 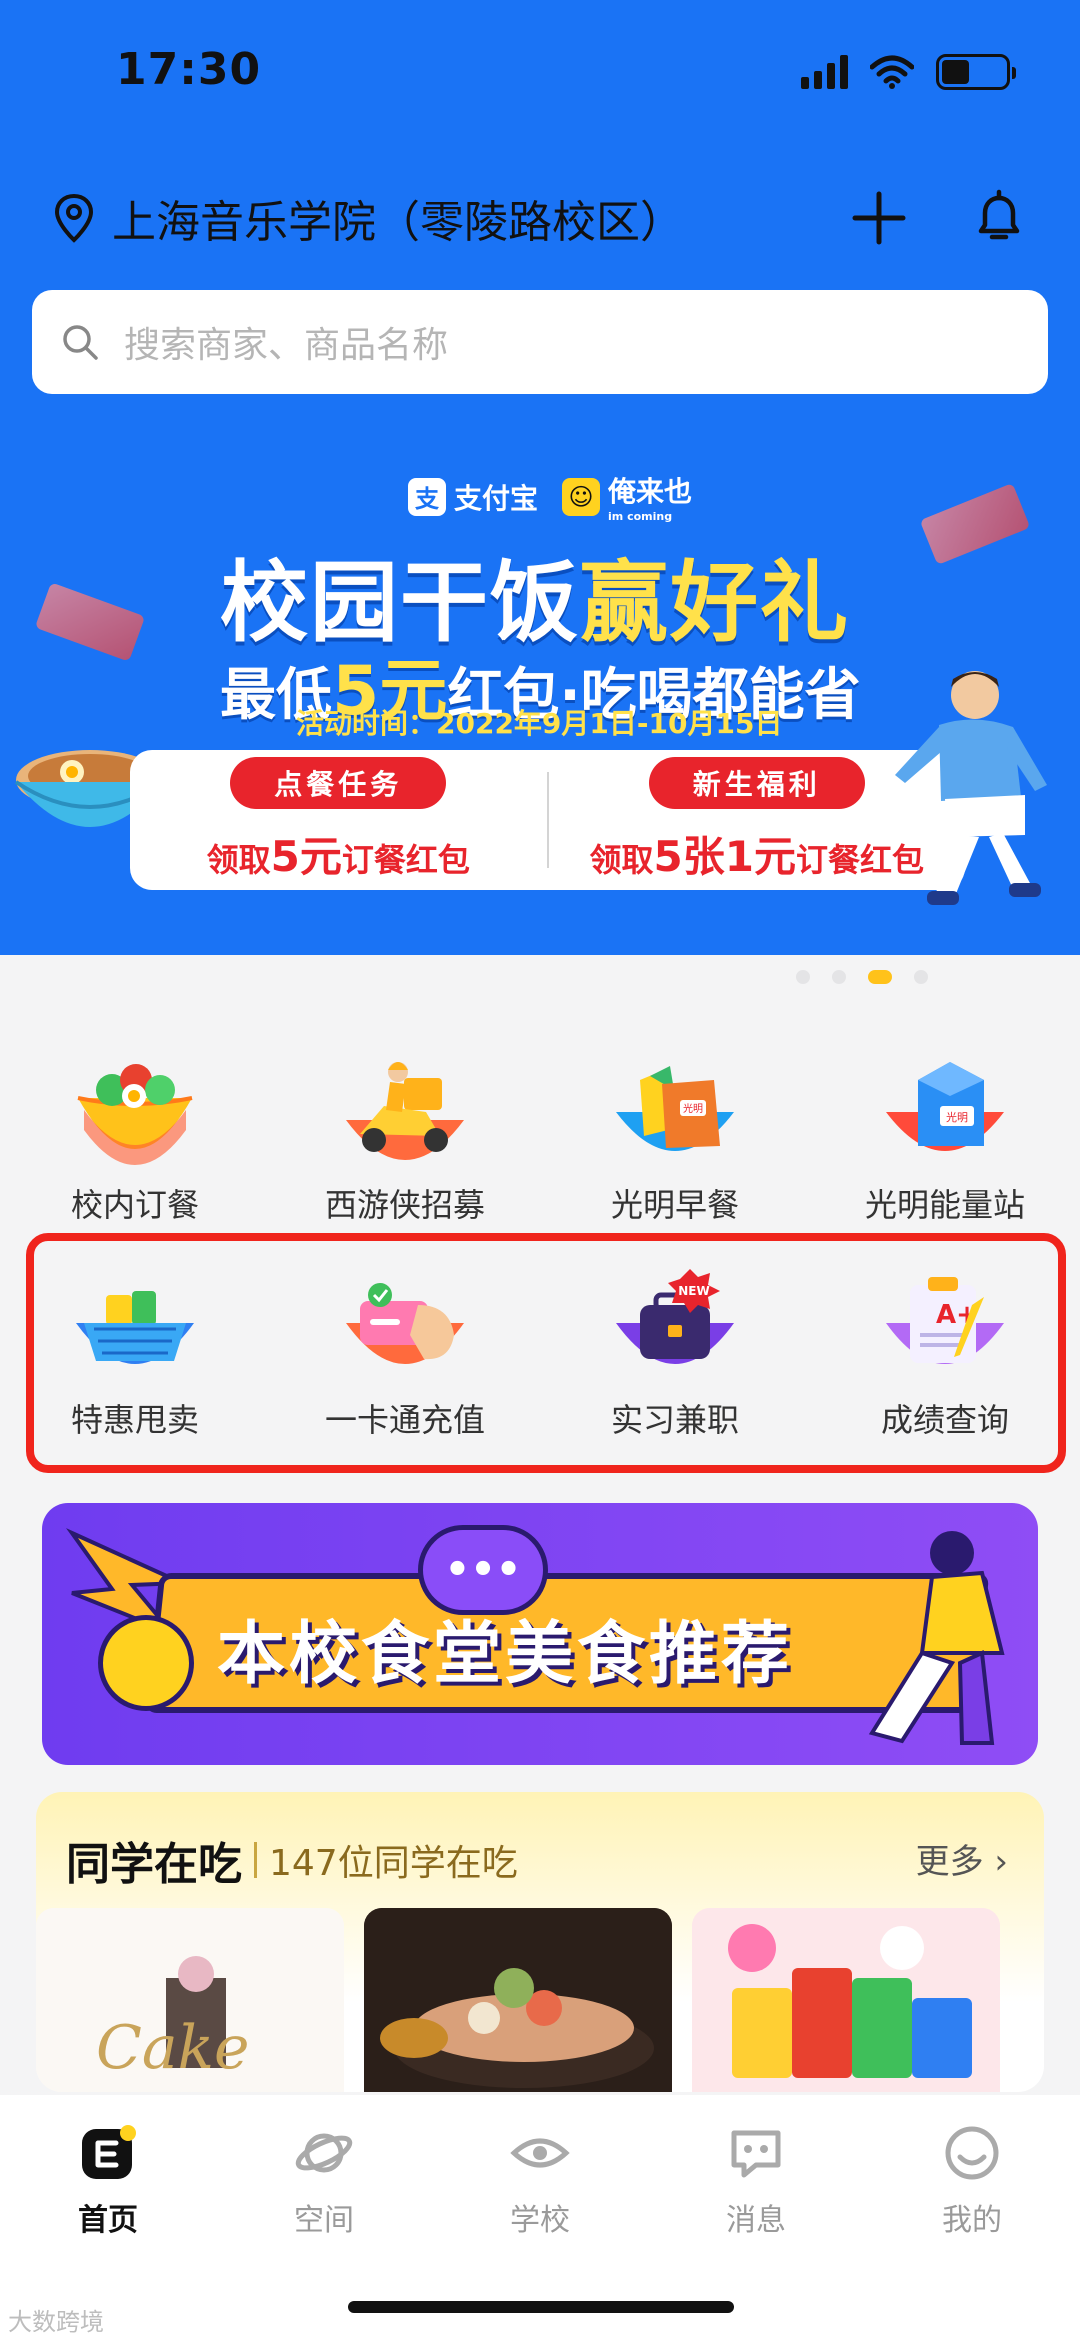 What do you see at coordinates (405, 1111) in the screenshot?
I see `delivery-scooter-icon` at bounding box center [405, 1111].